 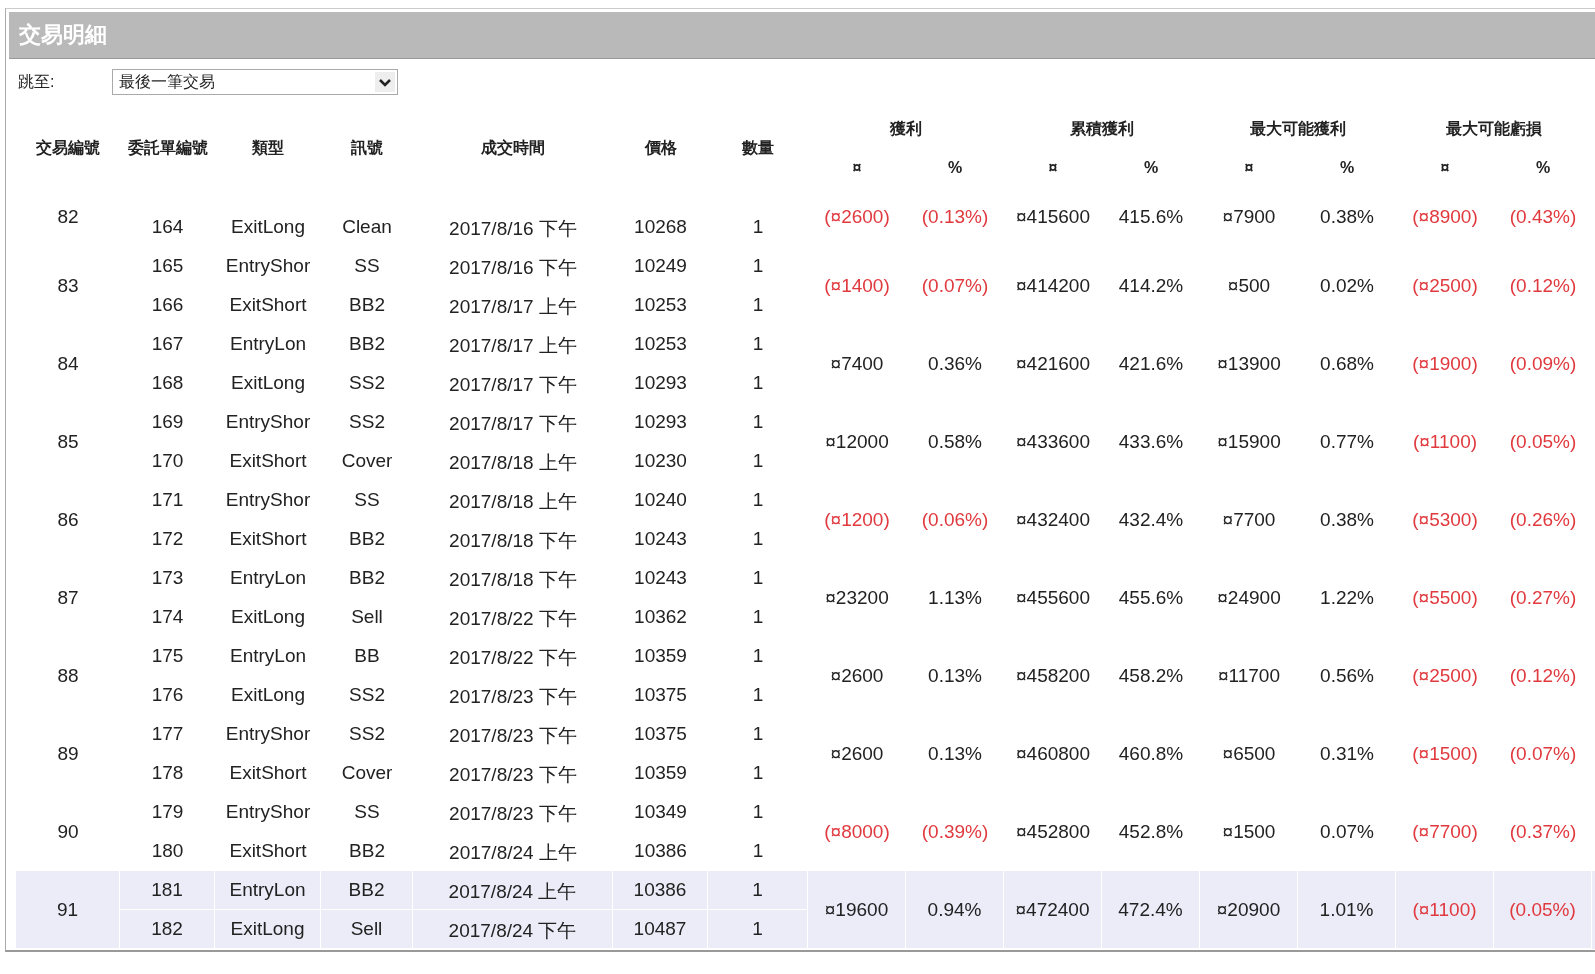 I want to click on table-cell-text: 0.38%, so click(x=1347, y=217).